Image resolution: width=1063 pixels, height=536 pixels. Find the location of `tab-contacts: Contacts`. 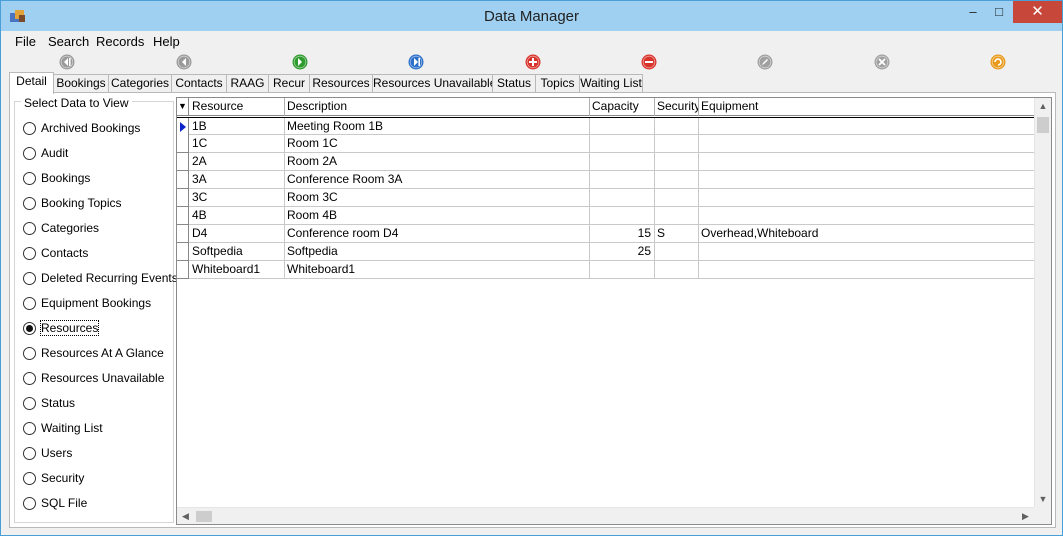

tab-contacts: Contacts is located at coordinates (199, 83).